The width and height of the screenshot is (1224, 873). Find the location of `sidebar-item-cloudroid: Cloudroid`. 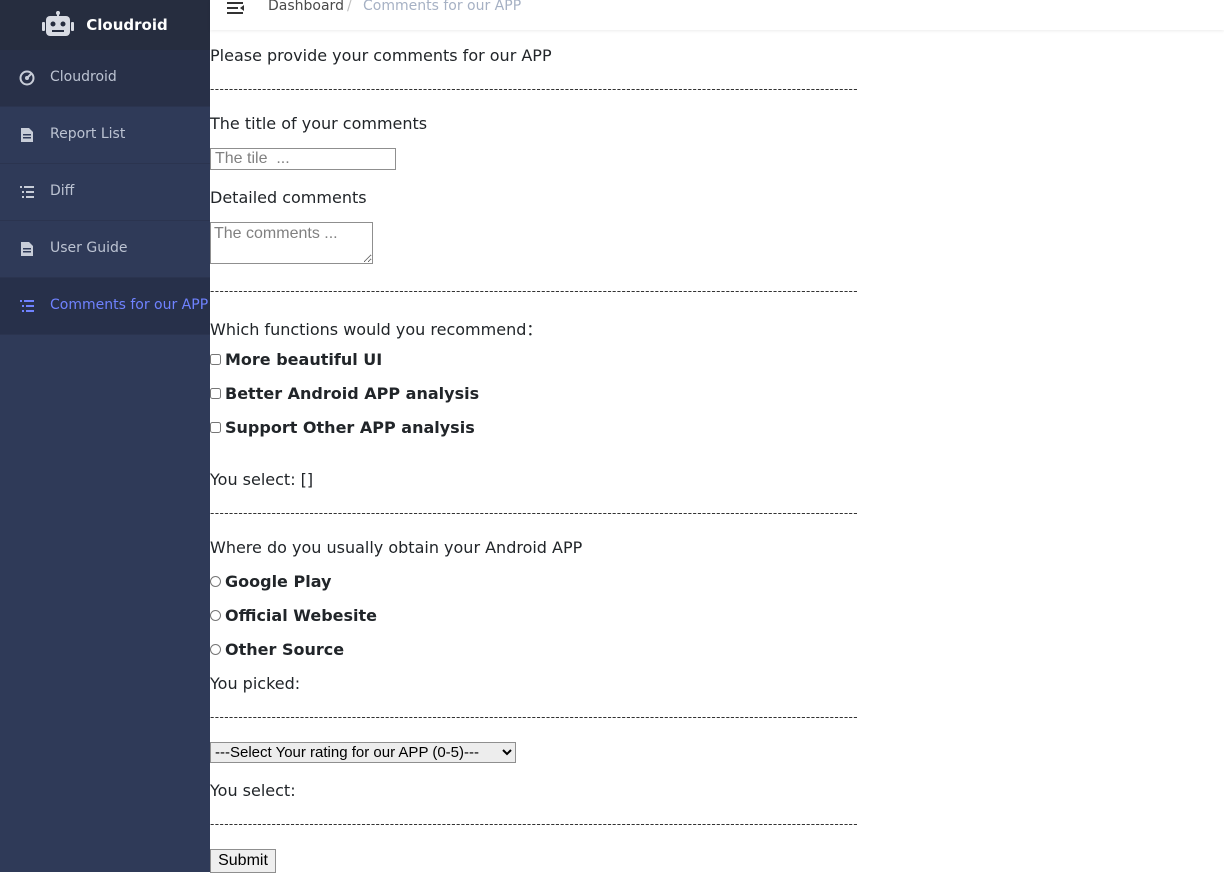

sidebar-item-cloudroid: Cloudroid is located at coordinates (105, 78).